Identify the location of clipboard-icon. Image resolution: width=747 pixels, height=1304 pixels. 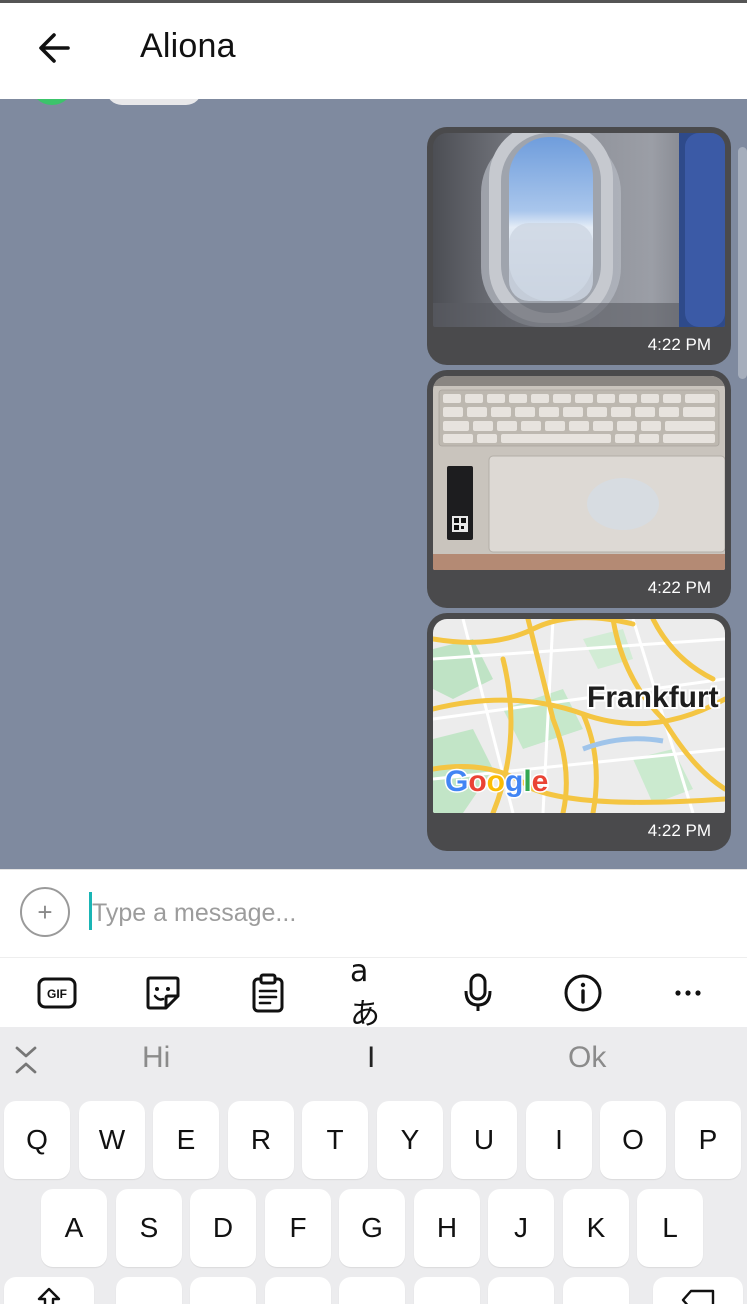
(268, 993).